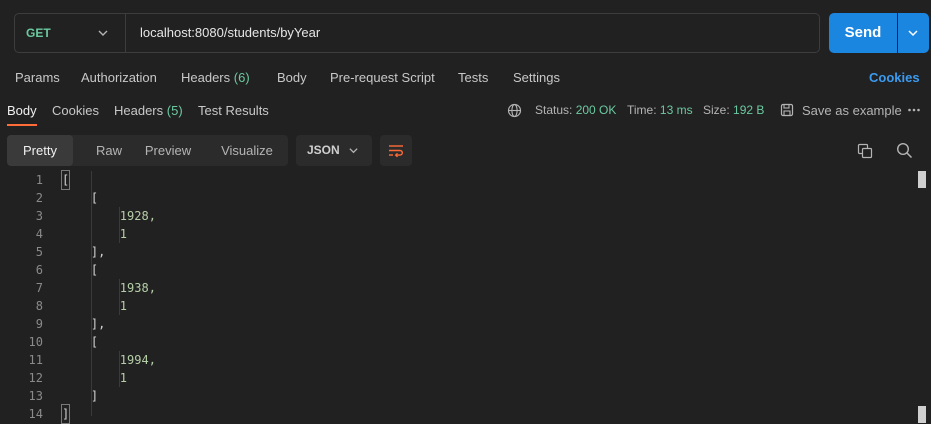  What do you see at coordinates (904, 150) in the screenshot?
I see `search-icon` at bounding box center [904, 150].